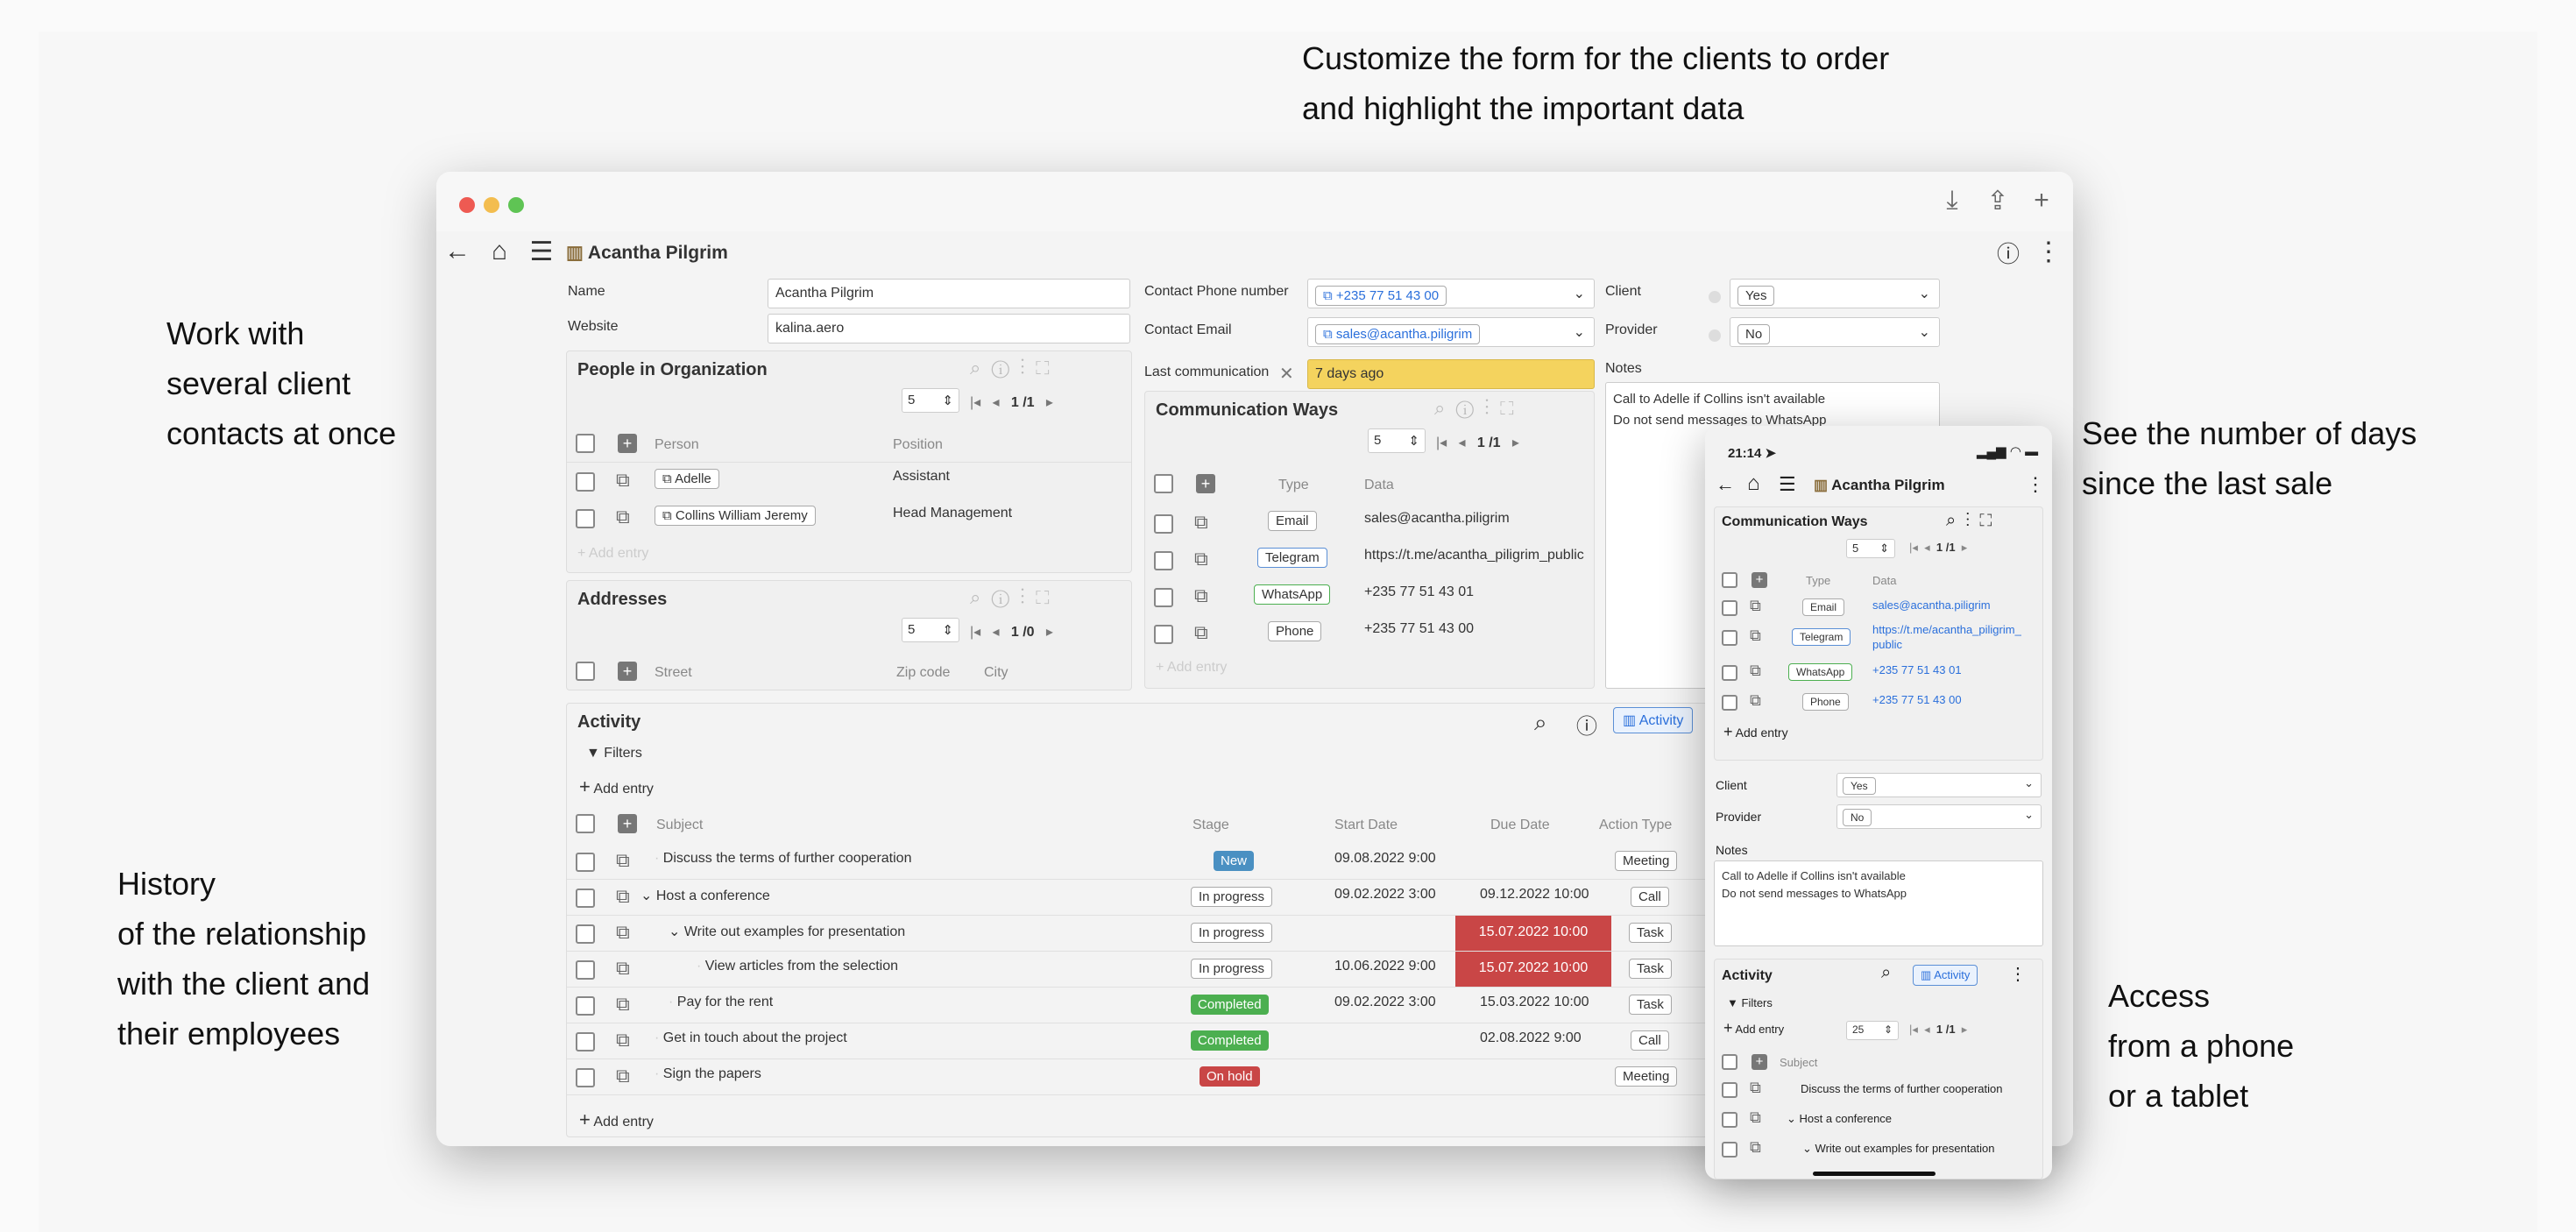 This screenshot has width=2576, height=1232. I want to click on share-icon: ⇪, so click(1997, 201).